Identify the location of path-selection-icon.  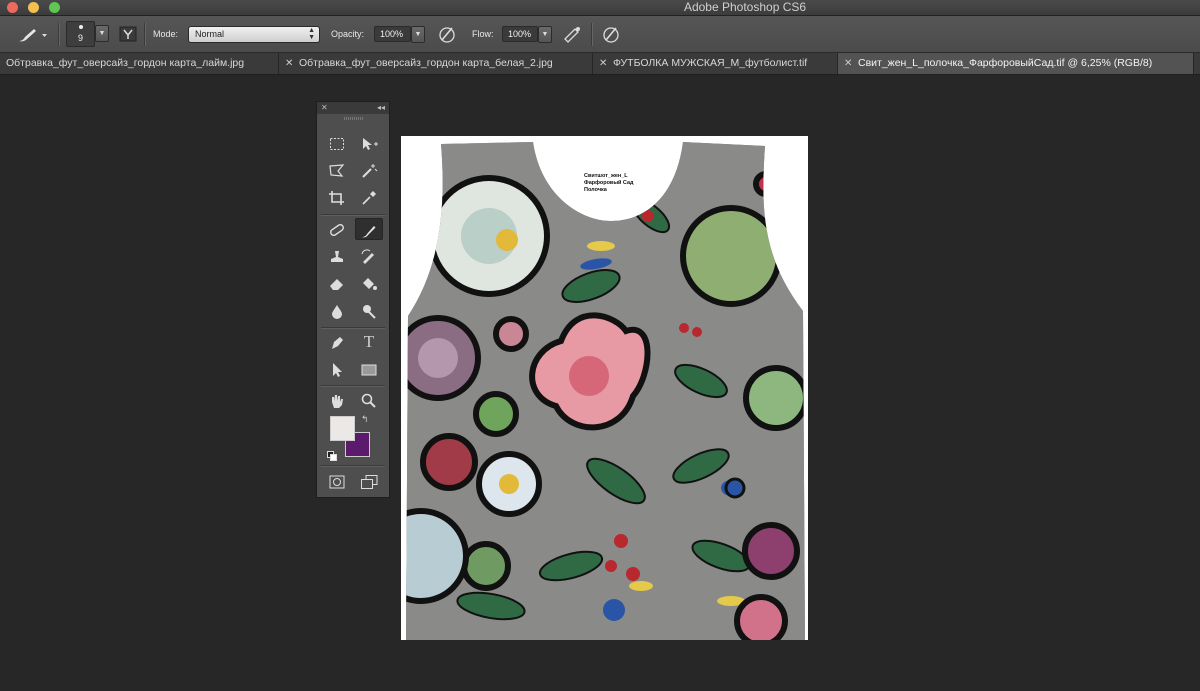
(337, 369).